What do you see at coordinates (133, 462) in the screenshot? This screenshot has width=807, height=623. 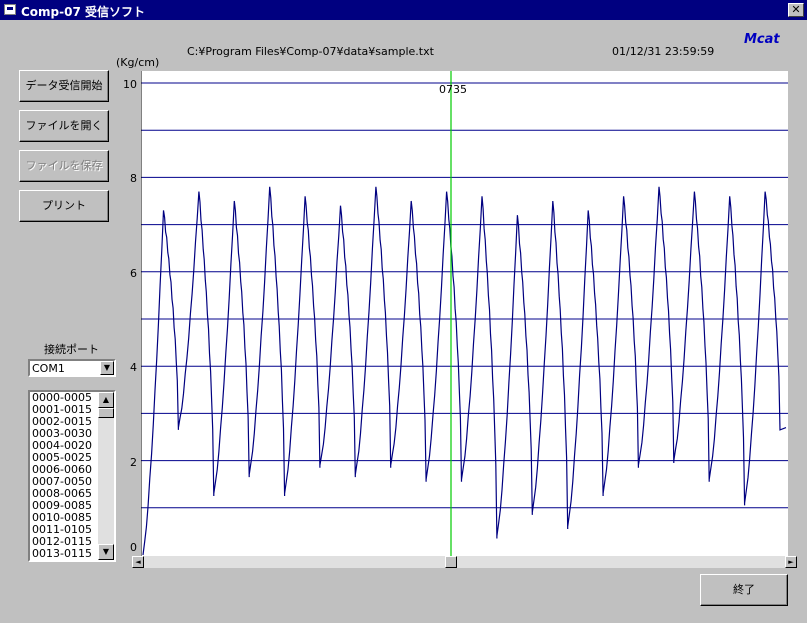 I see `y-tick-label: 2` at bounding box center [133, 462].